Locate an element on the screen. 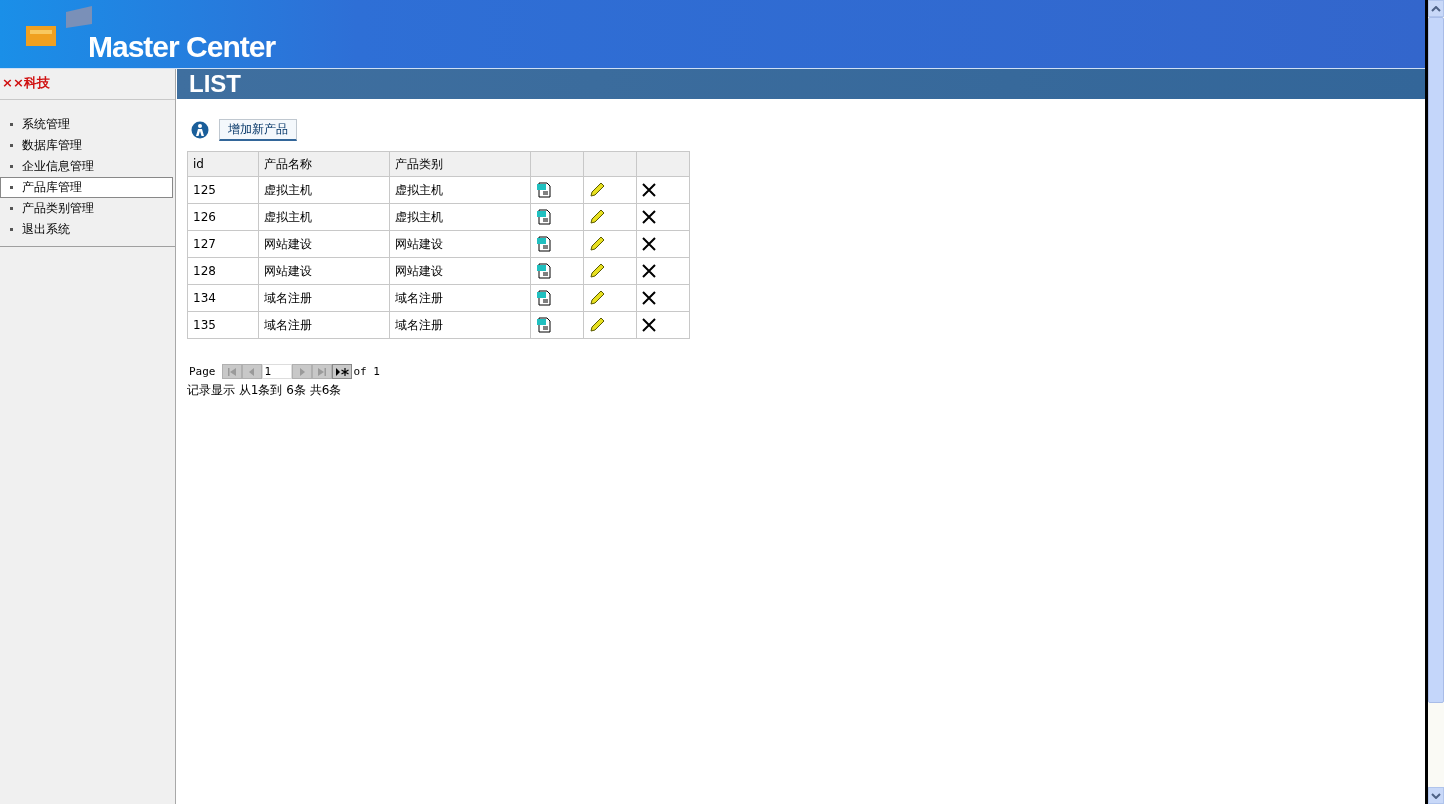 The height and width of the screenshot is (804, 1444). table-cell: 125 is located at coordinates (223, 190).